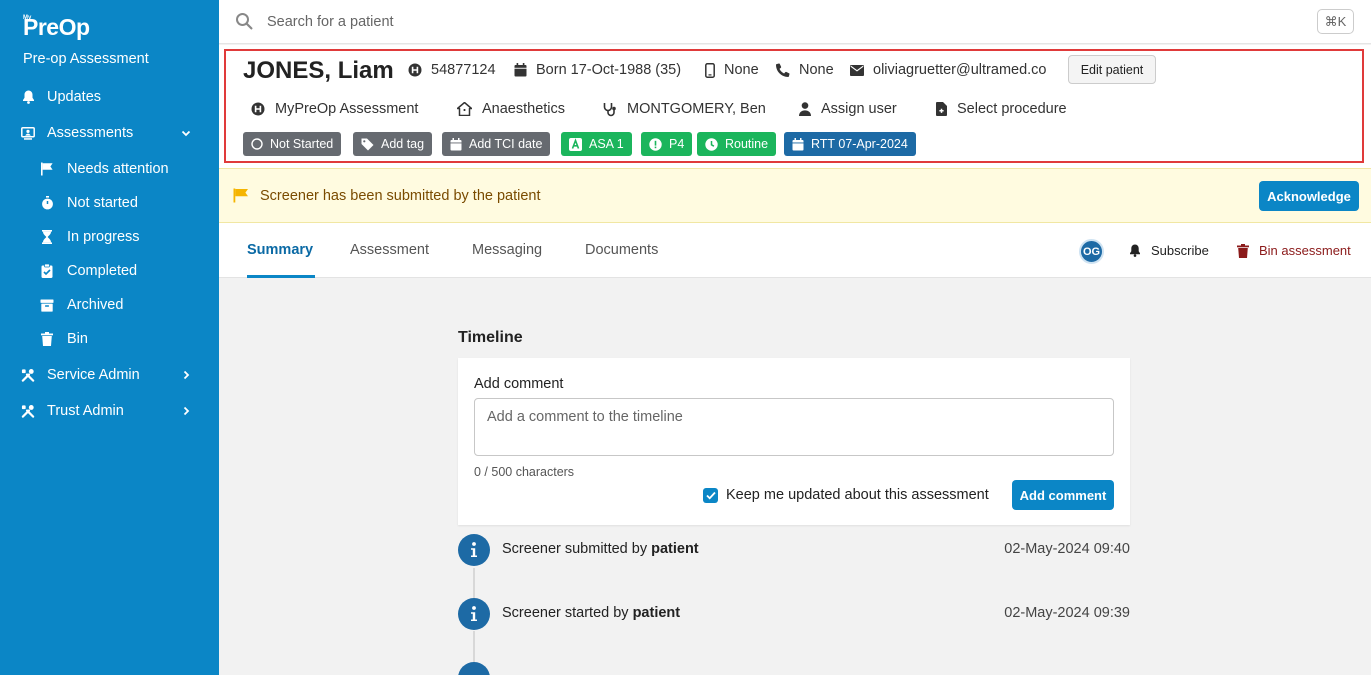 The height and width of the screenshot is (675, 1371). What do you see at coordinates (103, 237) in the screenshot?
I see `sidebar-item-label: In progress` at bounding box center [103, 237].